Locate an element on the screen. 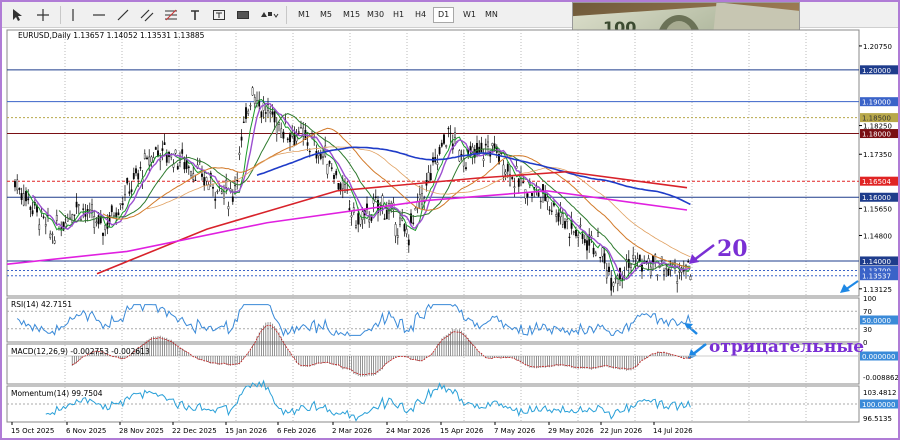  shapes-icon is located at coordinates (269, 15).